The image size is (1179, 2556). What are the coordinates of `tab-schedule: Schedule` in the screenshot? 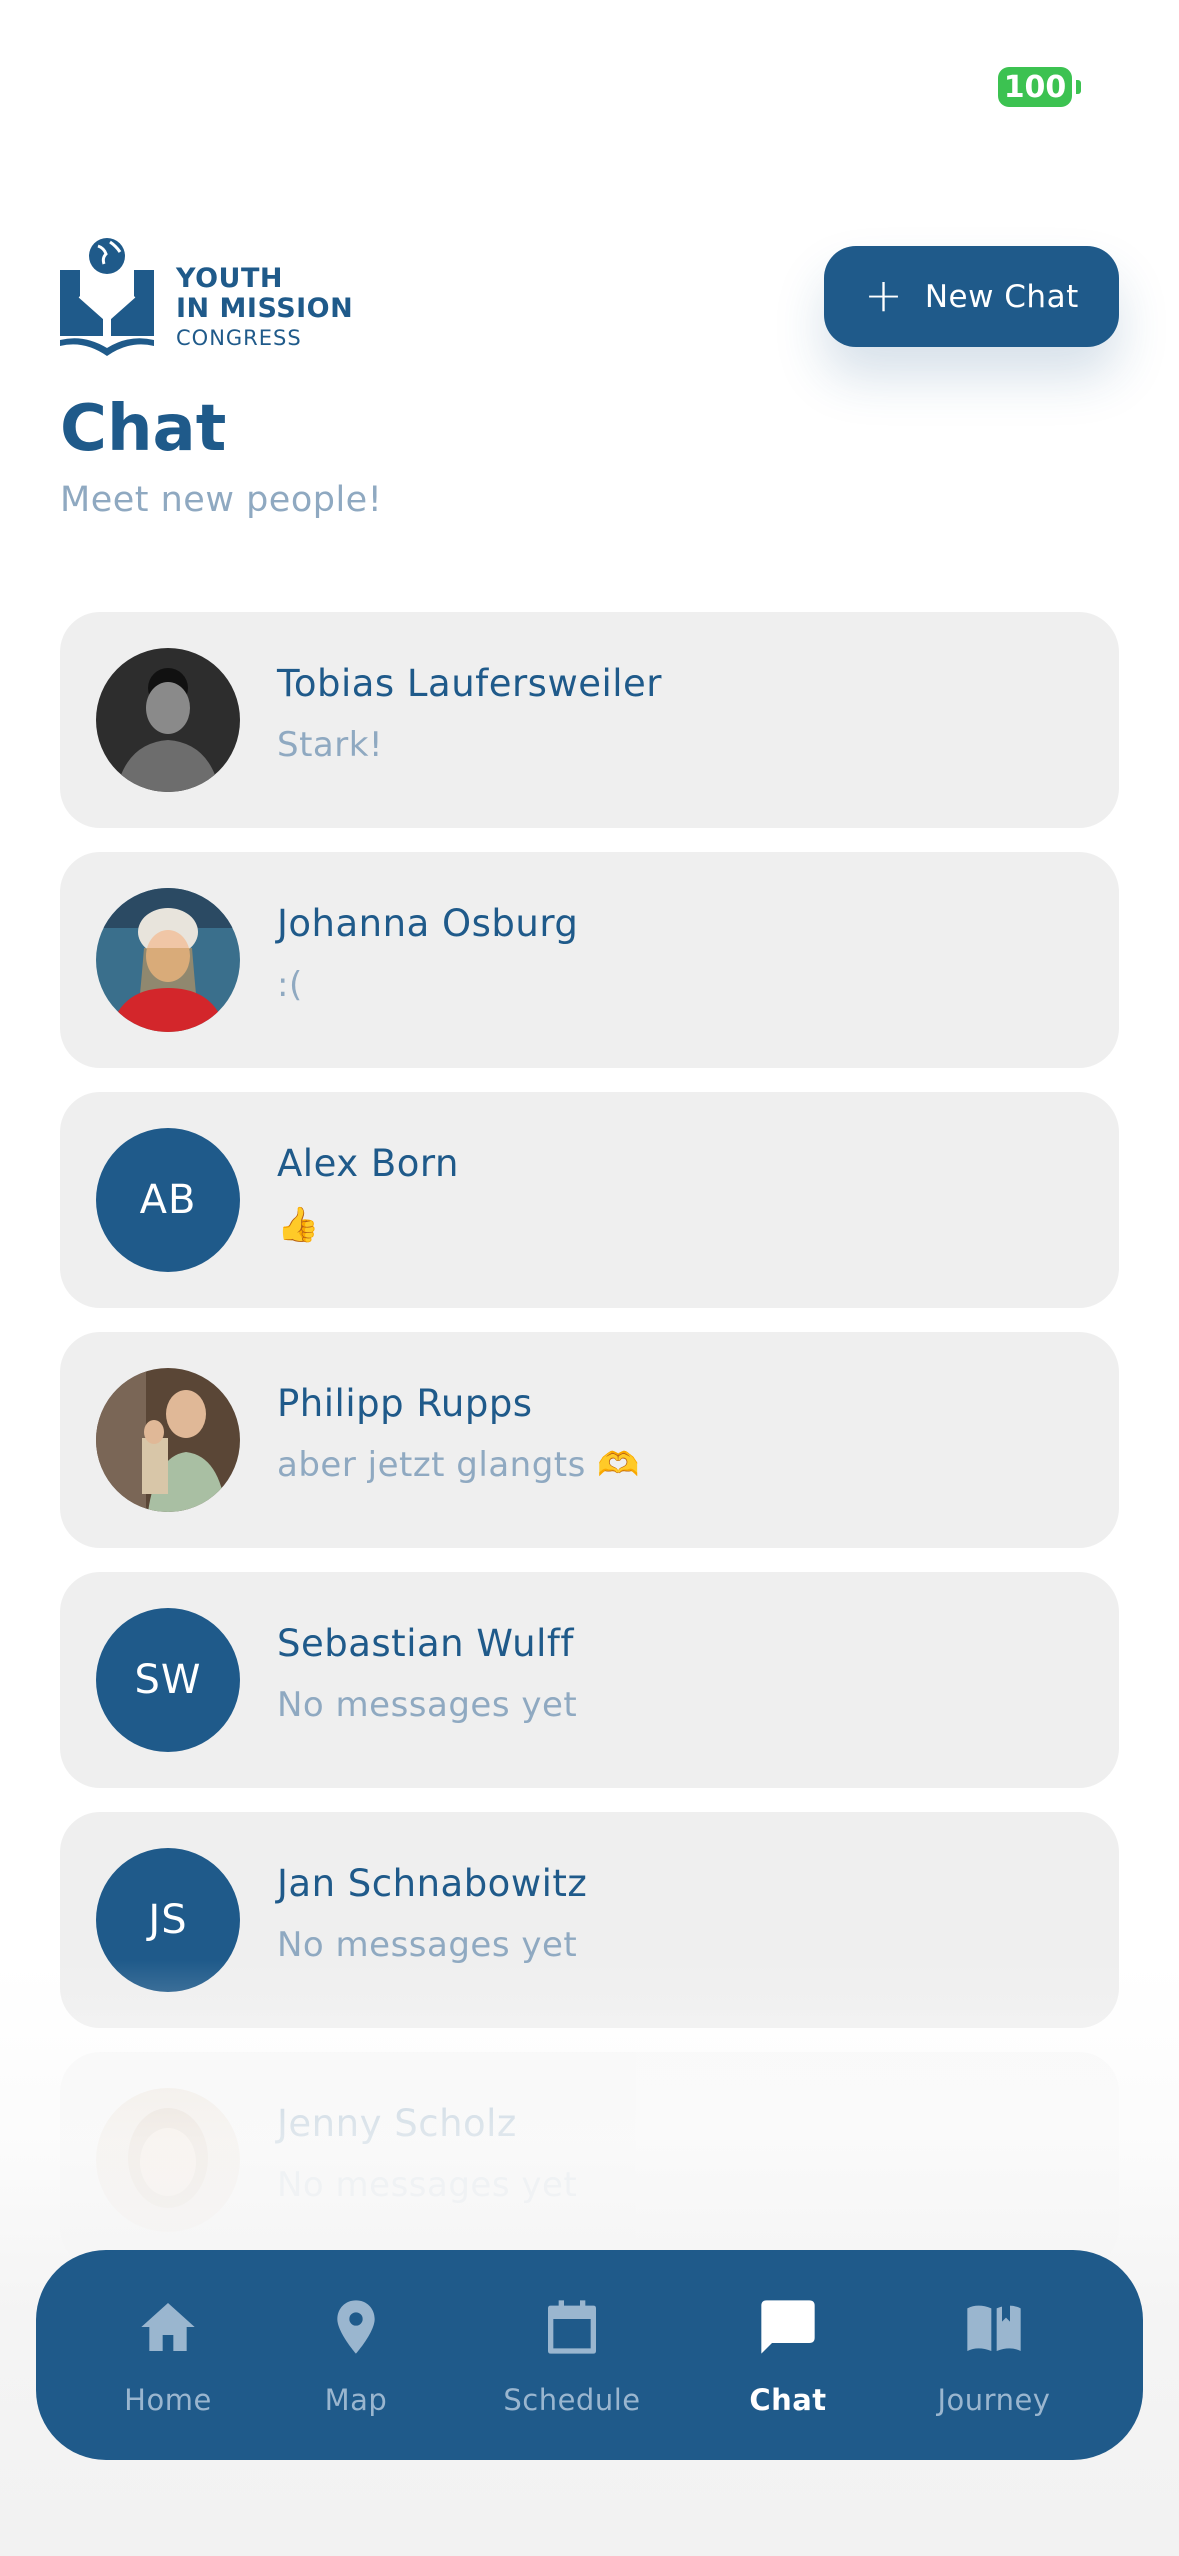 It's located at (572, 2360).